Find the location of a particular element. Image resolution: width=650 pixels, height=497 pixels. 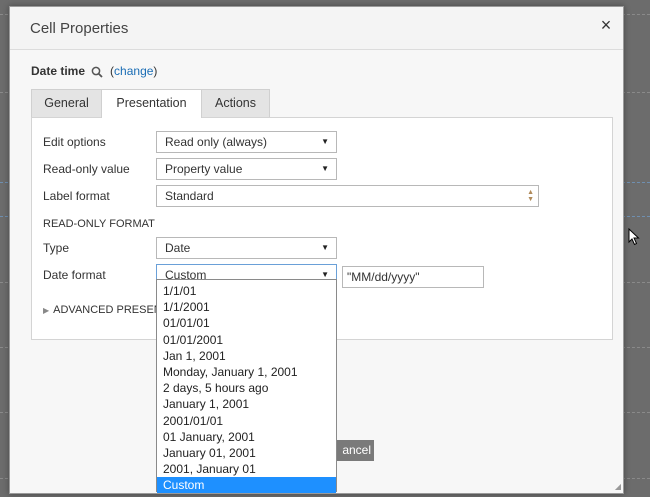

advanced-presentation-toggle: ▶ ADVANCED PRESEN is located at coordinates (102, 310).